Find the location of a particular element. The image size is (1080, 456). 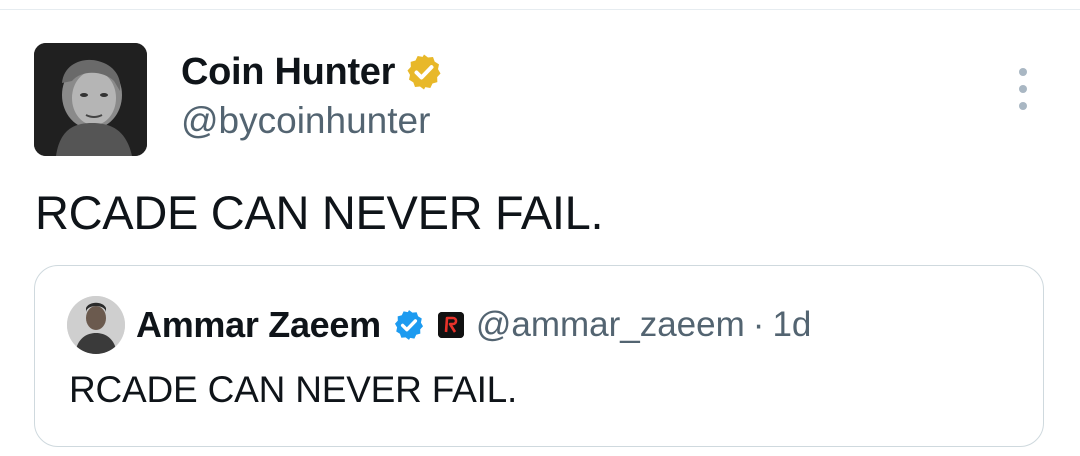

portrait-avatar-icon is located at coordinates (90, 99).